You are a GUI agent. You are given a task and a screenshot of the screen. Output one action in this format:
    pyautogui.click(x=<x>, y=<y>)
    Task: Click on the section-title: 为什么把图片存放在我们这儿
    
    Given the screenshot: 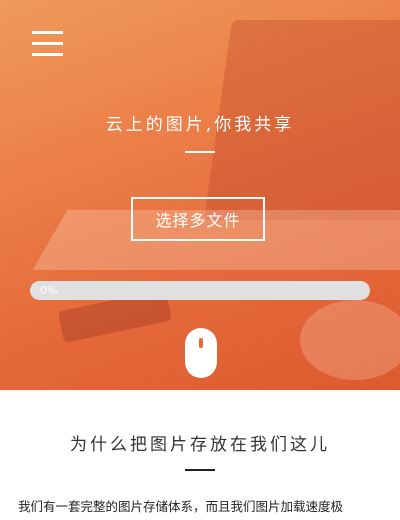 What is the action you would take?
    pyautogui.click(x=200, y=445)
    